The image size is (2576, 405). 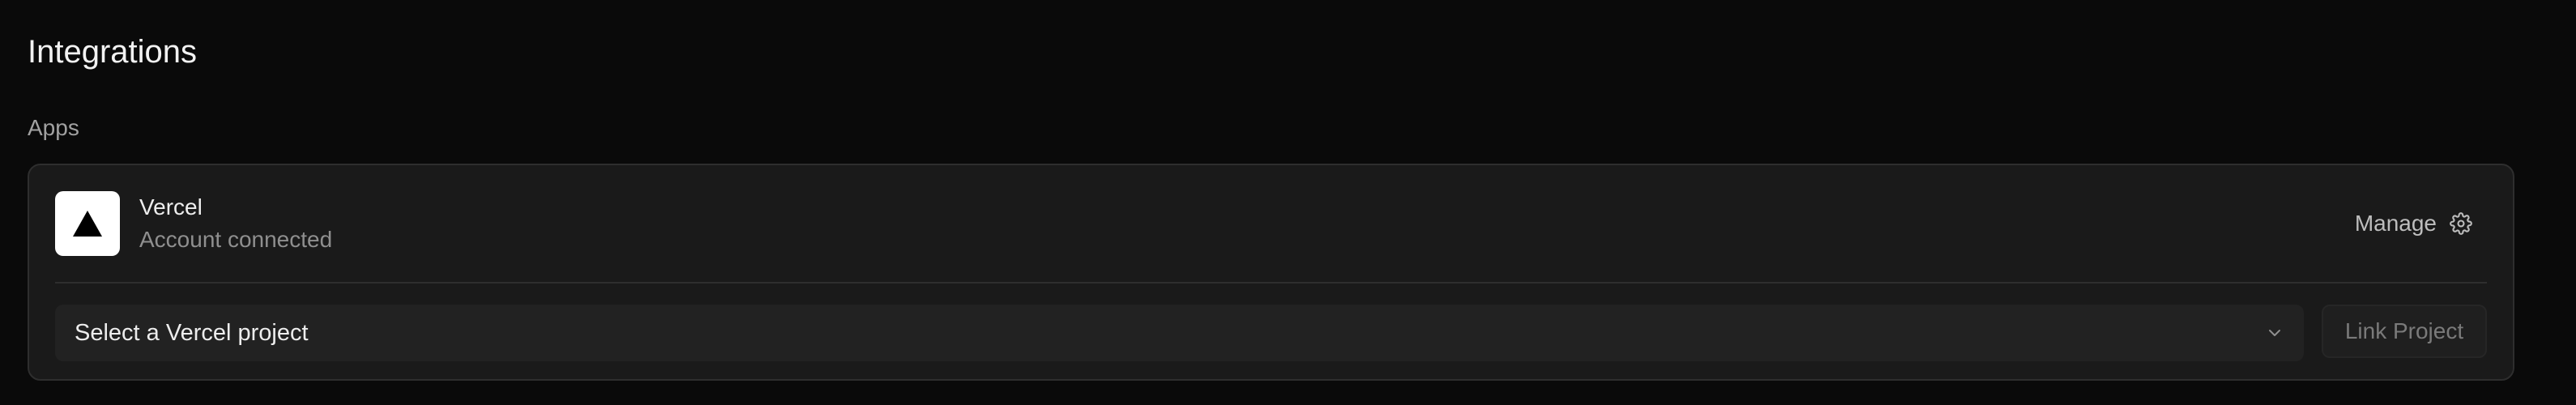 I want to click on manage-button: Manage, so click(x=2413, y=223).